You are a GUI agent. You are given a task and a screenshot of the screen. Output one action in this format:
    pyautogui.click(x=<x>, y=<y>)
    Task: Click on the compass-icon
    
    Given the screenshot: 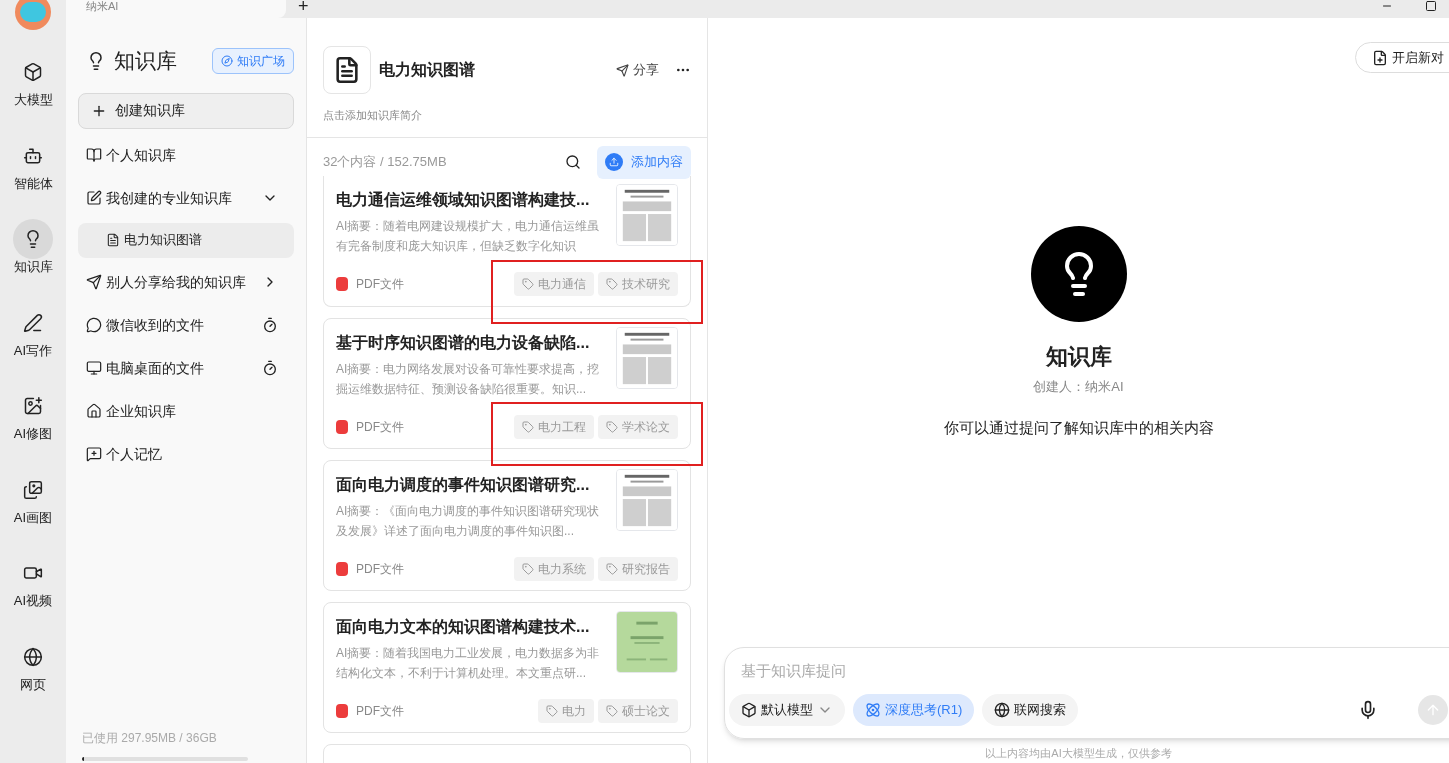 What is the action you would take?
    pyautogui.click(x=227, y=60)
    